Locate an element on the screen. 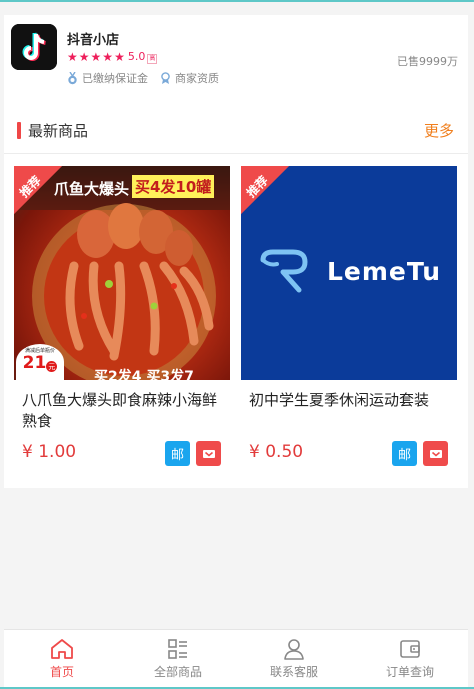 The height and width of the screenshot is (689, 474). deposit-badge: 已缴纳保证金 is located at coordinates (107, 78).